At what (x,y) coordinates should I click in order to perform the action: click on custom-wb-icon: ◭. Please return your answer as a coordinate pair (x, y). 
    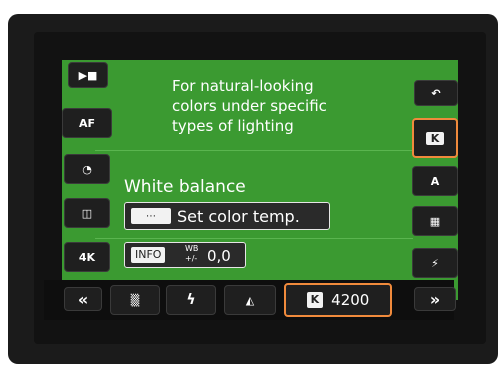
    Looking at the image, I should click on (250, 300).